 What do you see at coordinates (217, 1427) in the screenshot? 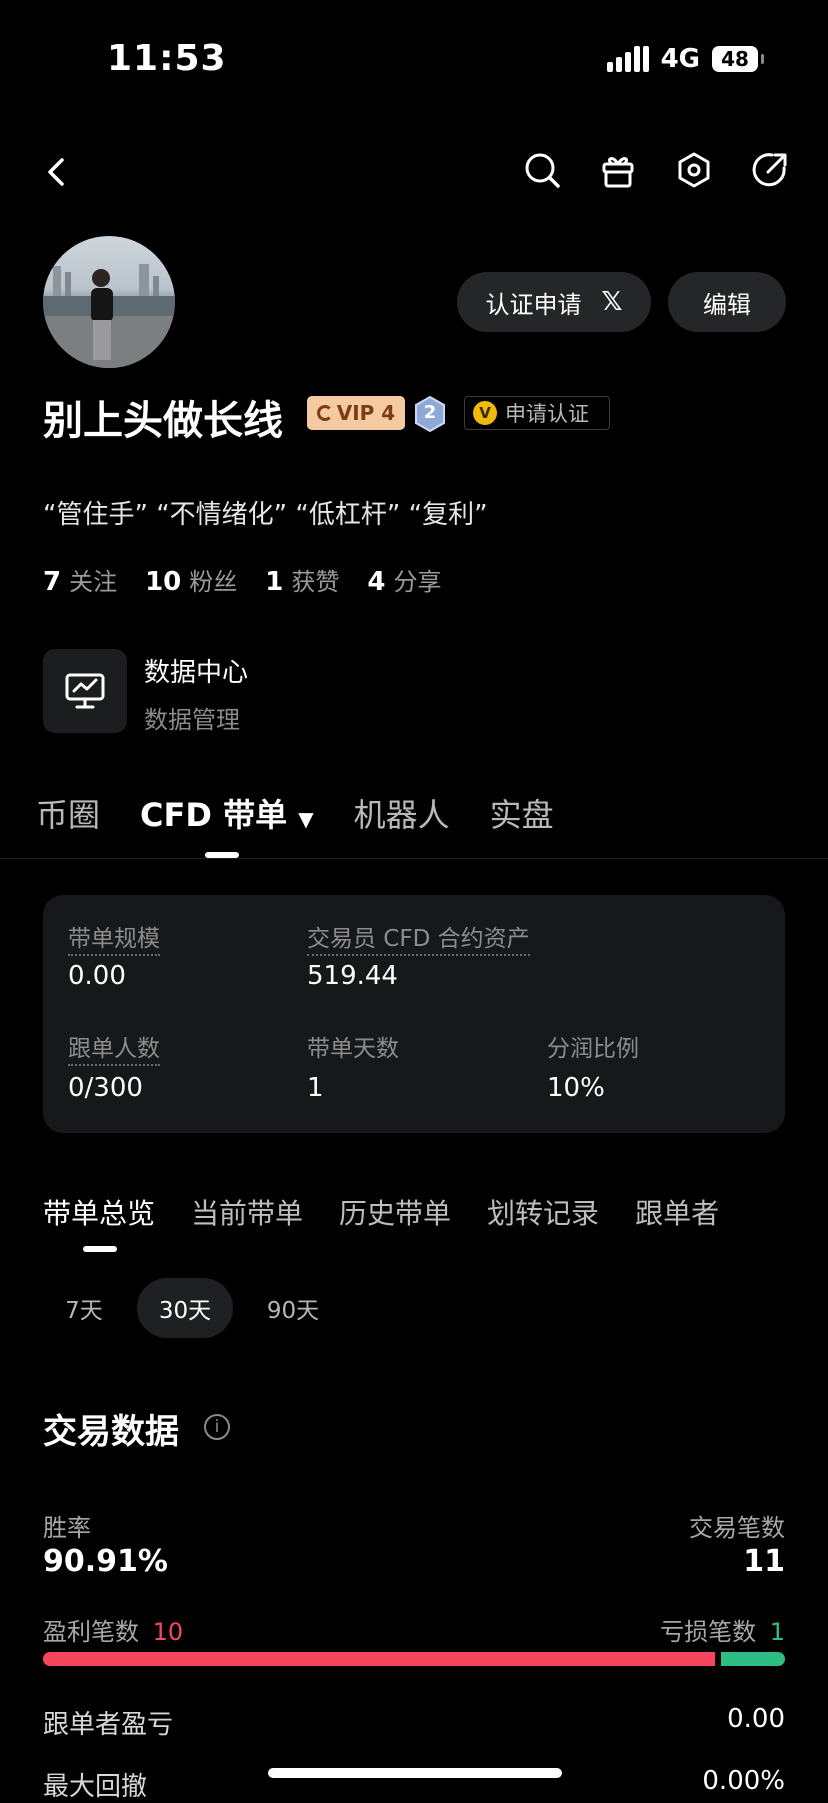
I see `info-icon: i` at bounding box center [217, 1427].